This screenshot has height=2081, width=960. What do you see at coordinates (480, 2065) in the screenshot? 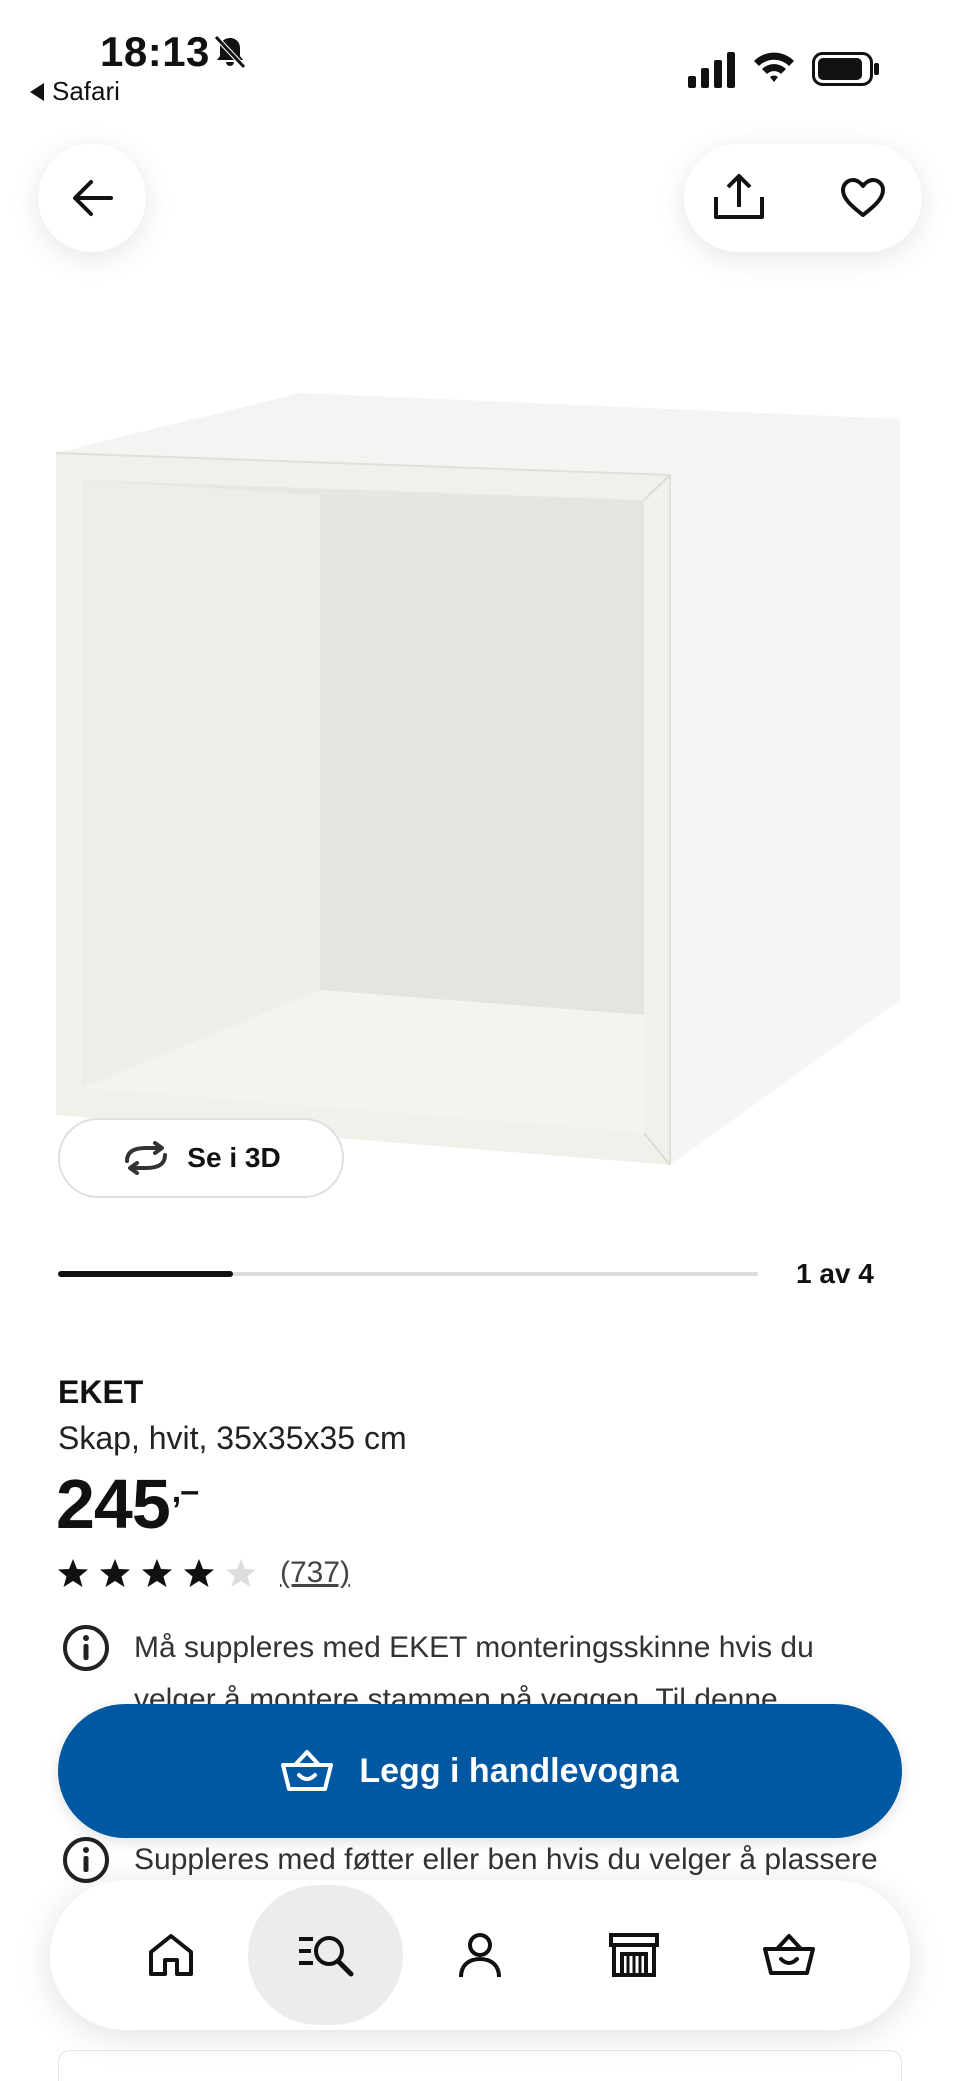
I see `next-section-peek` at bounding box center [480, 2065].